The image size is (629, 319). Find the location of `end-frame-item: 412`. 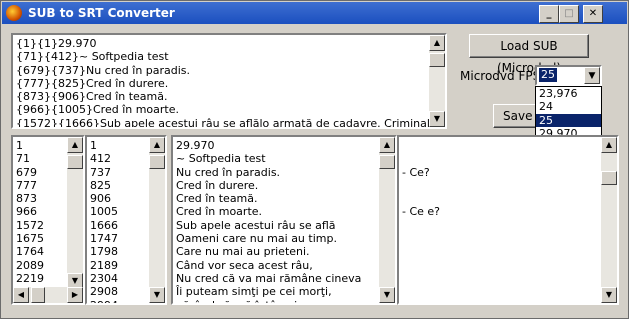

end-frame-item: 412 is located at coordinates (100, 159).